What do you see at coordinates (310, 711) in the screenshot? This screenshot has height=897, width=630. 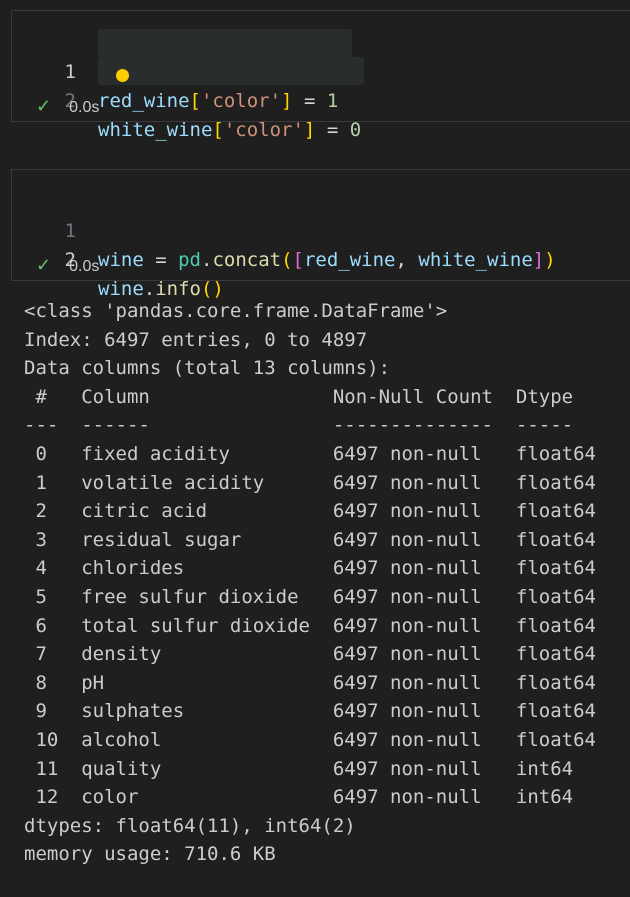 I see `output-line: 9 sulphates 6497 non-null float64` at bounding box center [310, 711].